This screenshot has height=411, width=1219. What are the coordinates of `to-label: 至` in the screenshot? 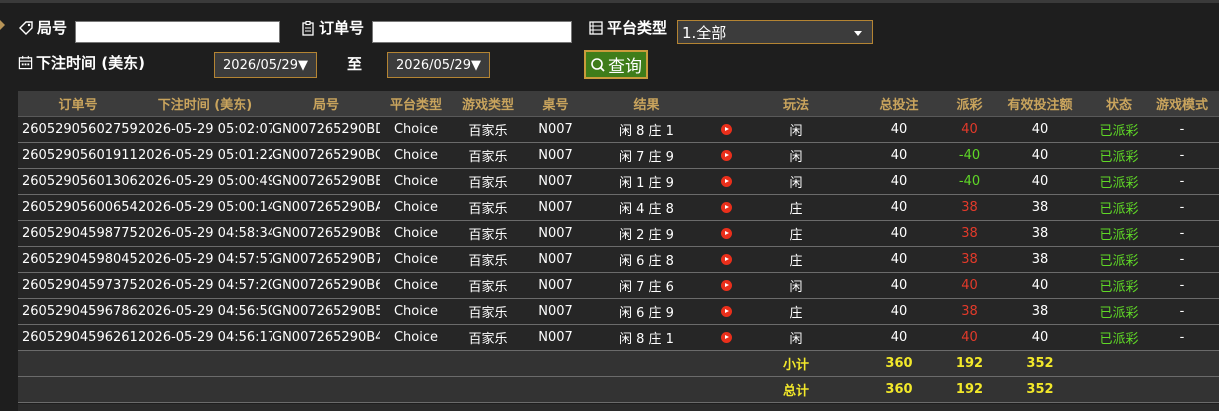 It's located at (355, 64).